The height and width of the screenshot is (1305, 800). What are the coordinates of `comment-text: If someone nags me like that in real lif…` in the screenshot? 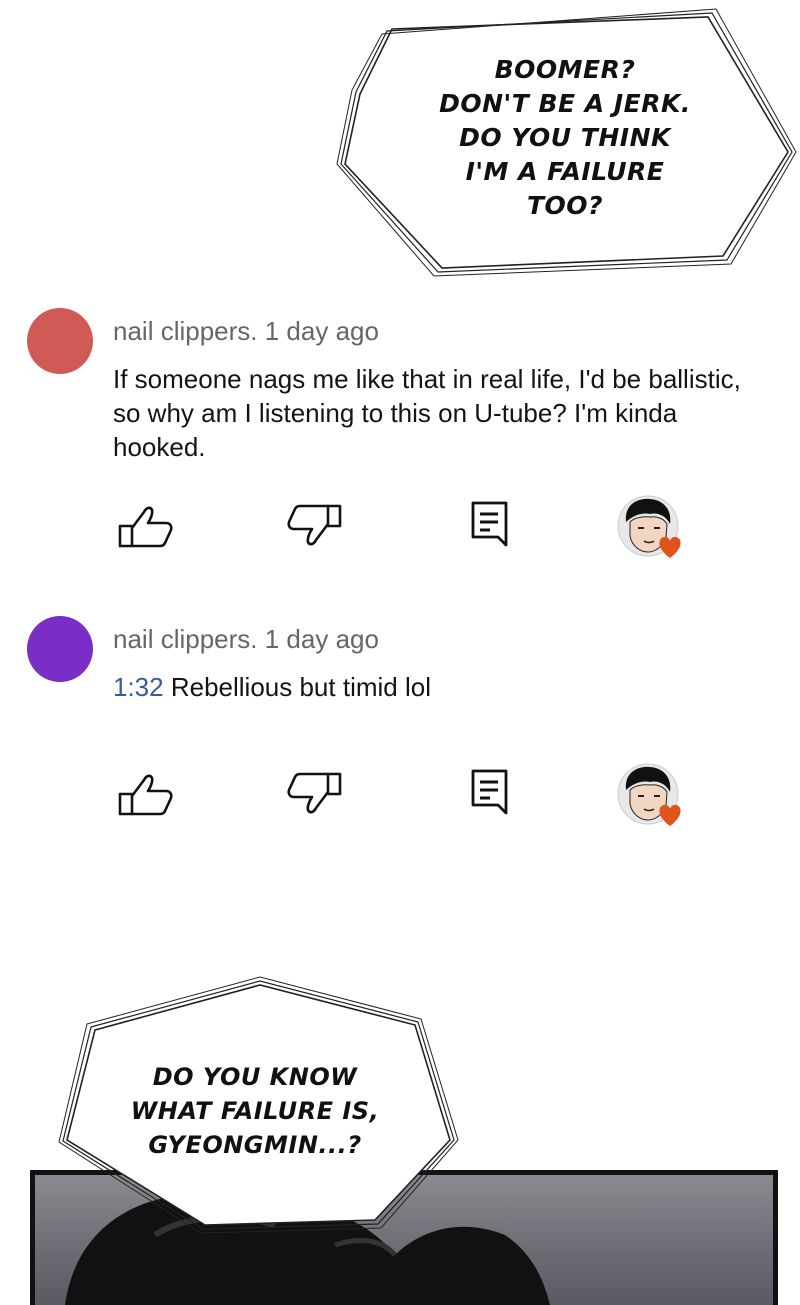 It's located at (427, 413).